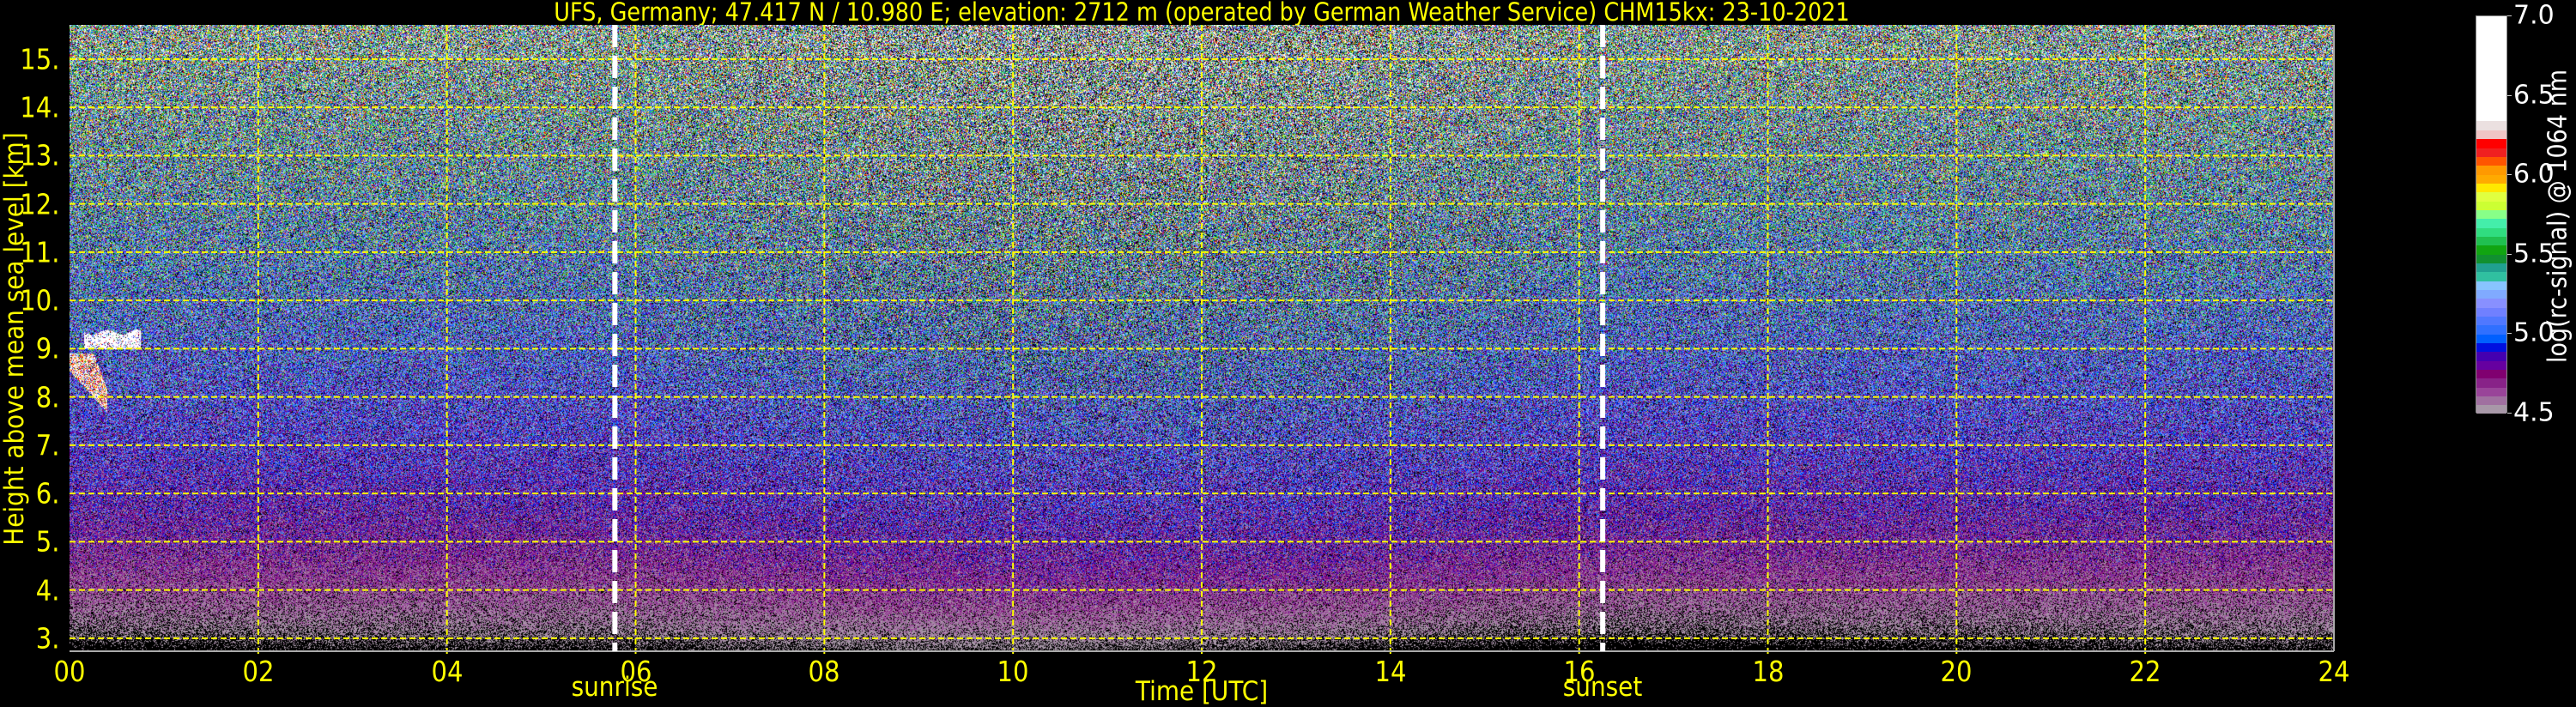 Image resolution: width=2576 pixels, height=707 pixels. Describe the element at coordinates (1768, 671) in the screenshot. I see `x-tick-label: 18` at that location.